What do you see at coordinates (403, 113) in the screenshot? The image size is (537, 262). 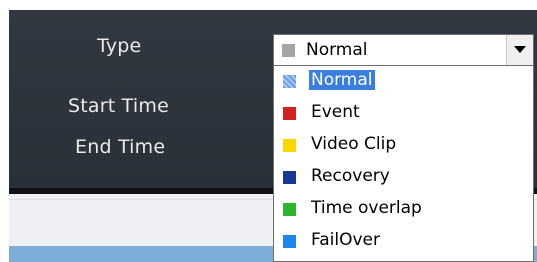 I see `type-option-event: Event` at bounding box center [403, 113].